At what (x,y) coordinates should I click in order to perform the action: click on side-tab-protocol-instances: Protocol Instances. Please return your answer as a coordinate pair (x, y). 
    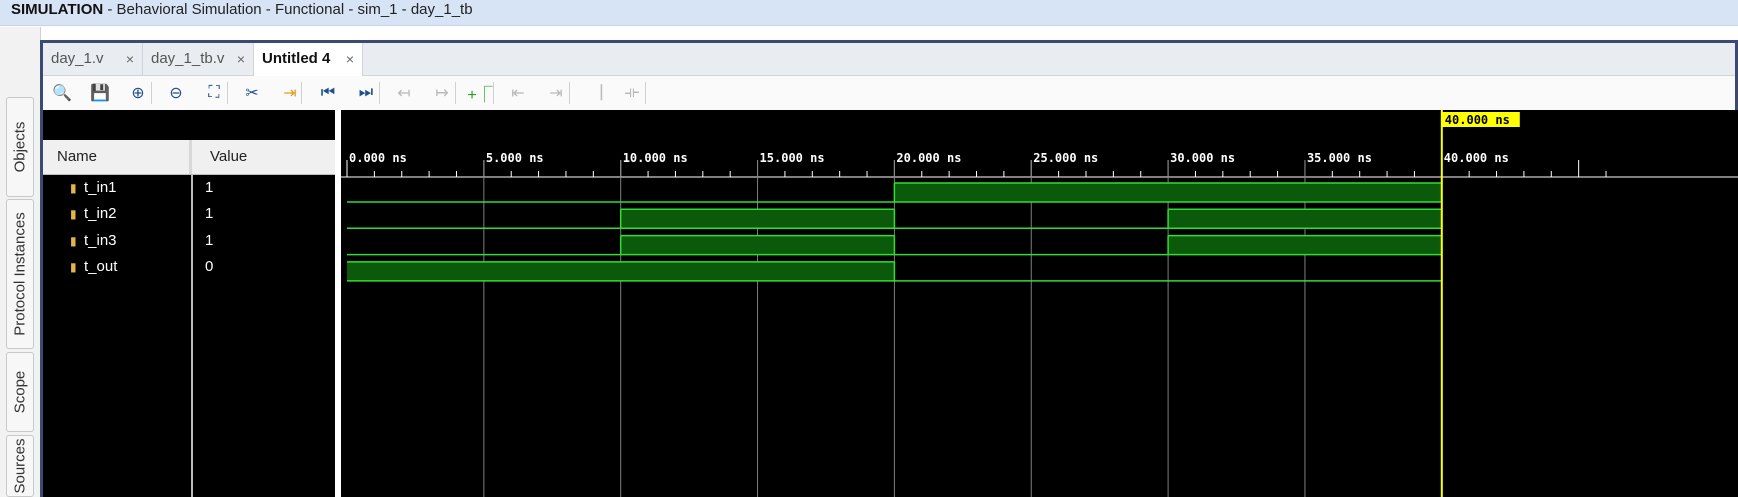
    Looking at the image, I should click on (20, 274).